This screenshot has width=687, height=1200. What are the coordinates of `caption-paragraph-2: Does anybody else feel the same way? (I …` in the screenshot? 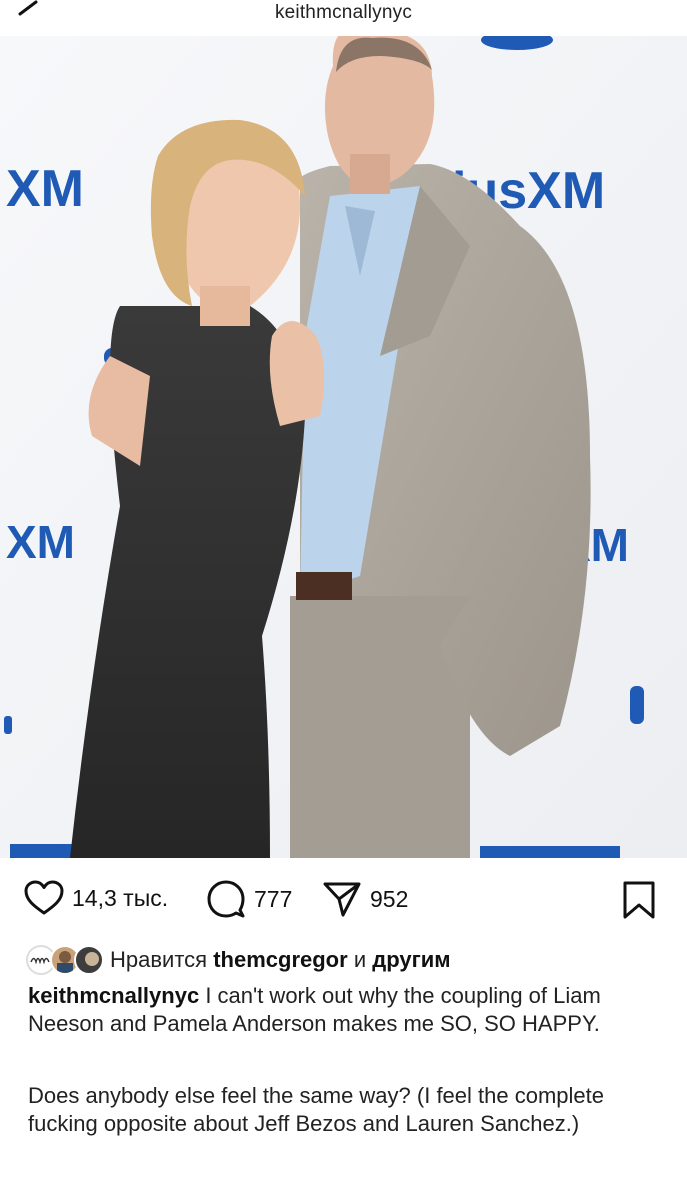 It's located at (316, 1109).